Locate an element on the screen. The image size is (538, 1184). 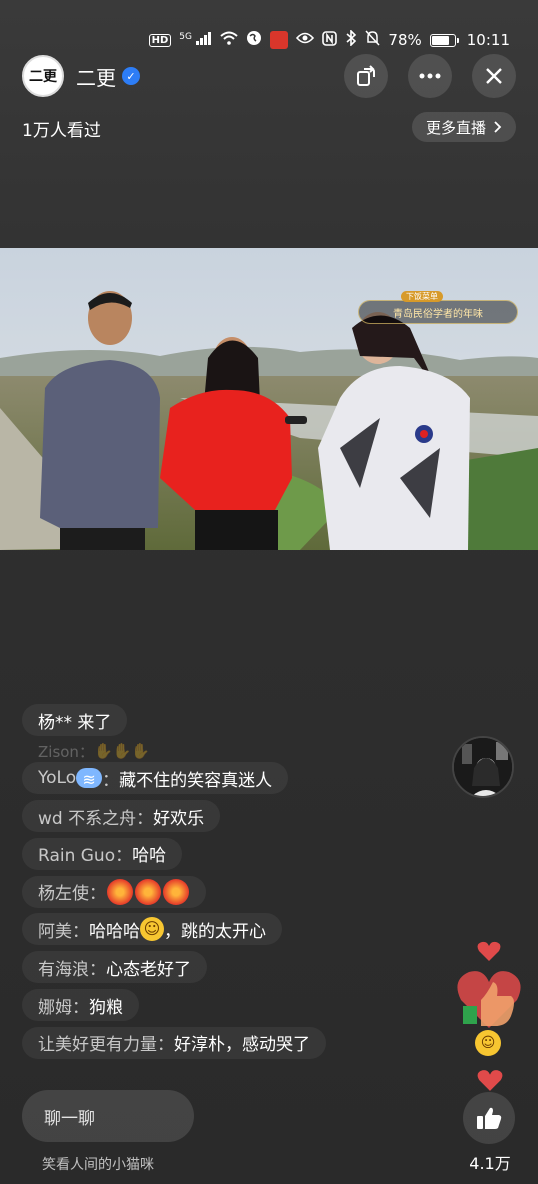
avatar-logo-text: 二更 is located at coordinates (43, 77).